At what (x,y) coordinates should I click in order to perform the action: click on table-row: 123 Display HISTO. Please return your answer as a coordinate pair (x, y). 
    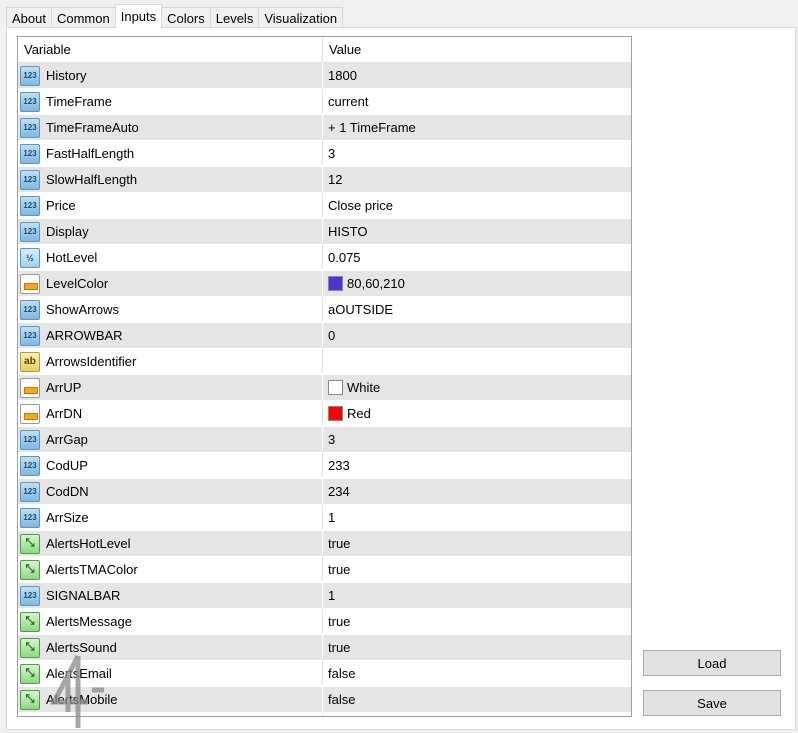
    Looking at the image, I should click on (324, 232).